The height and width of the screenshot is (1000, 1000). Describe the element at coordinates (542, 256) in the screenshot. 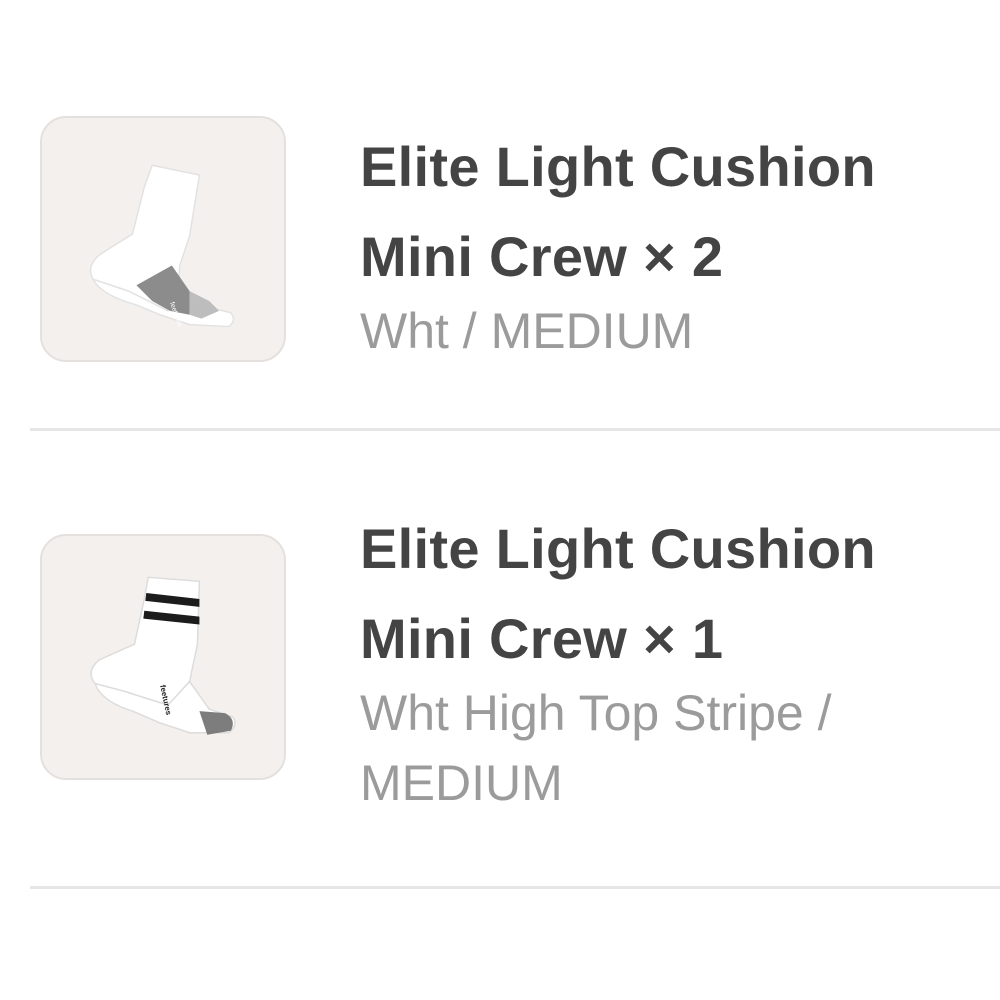

I see `item-title-line2: Mini Crew × 2` at that location.